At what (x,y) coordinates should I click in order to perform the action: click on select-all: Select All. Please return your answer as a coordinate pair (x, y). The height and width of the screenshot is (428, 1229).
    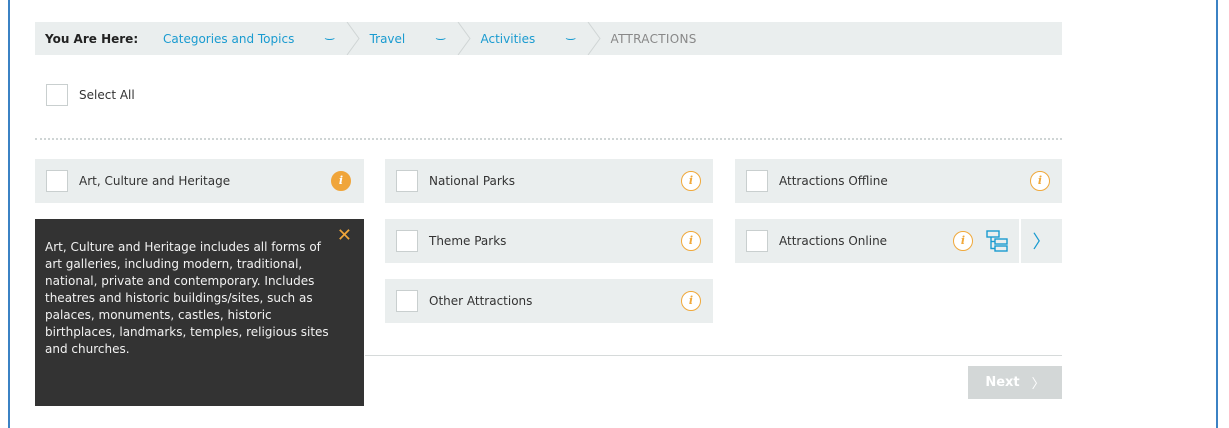
    Looking at the image, I should click on (90, 95).